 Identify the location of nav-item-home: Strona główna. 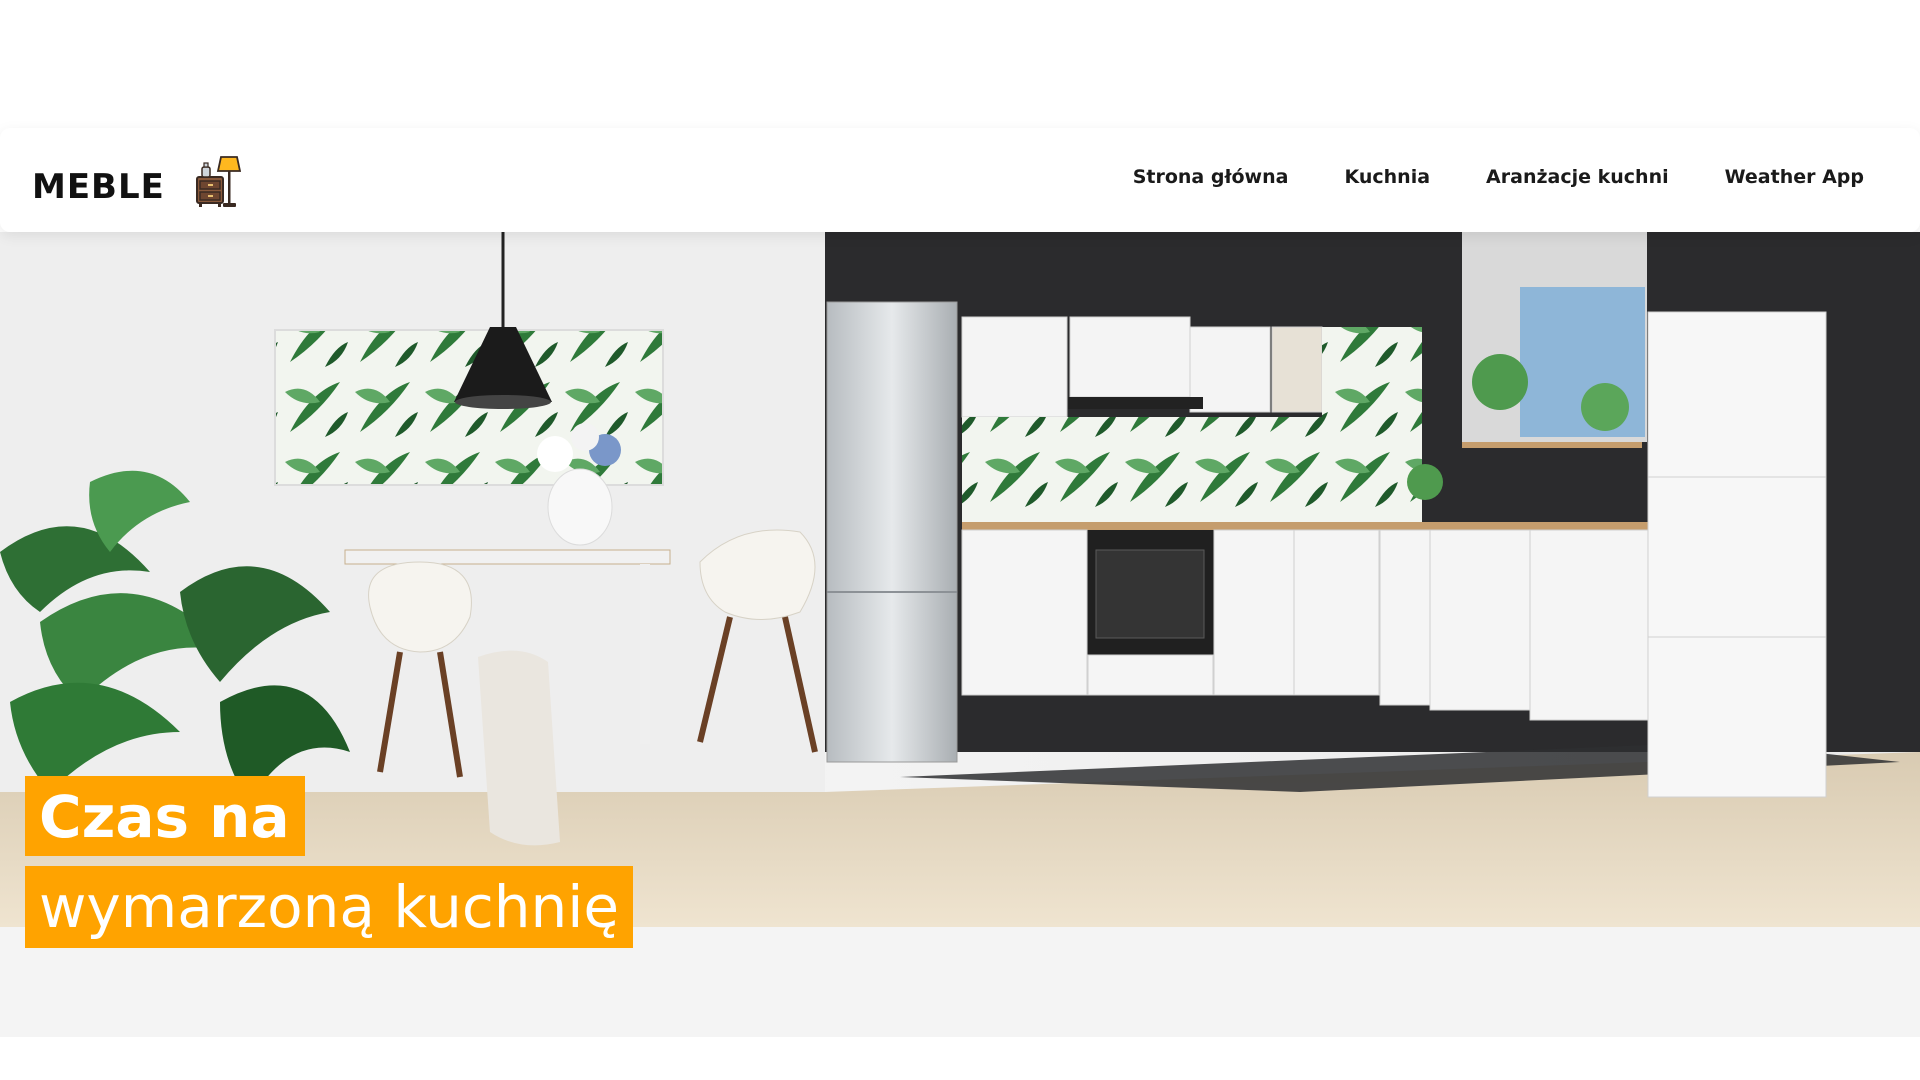
(1211, 177).